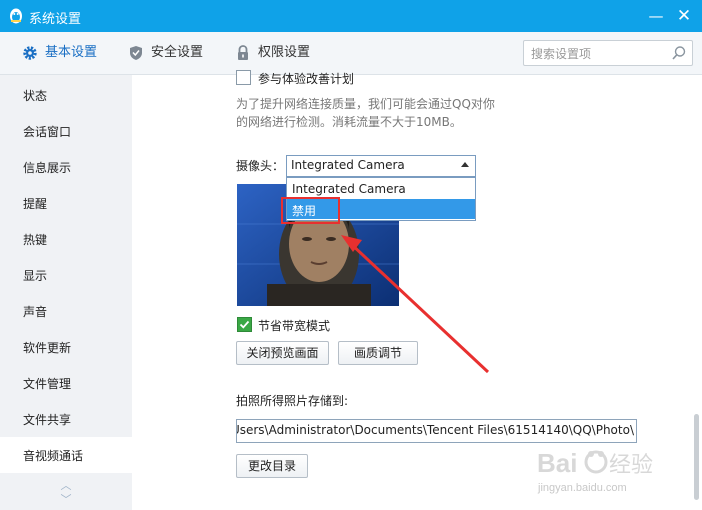 This screenshot has width=702, height=510. Describe the element at coordinates (696, 457) in the screenshot. I see `content-scrollbar` at that location.